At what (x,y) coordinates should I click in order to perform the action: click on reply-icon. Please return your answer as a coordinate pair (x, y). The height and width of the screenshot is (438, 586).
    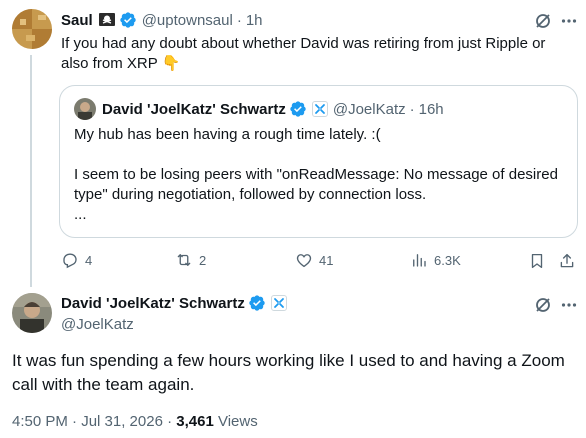
    Looking at the image, I should click on (70, 261).